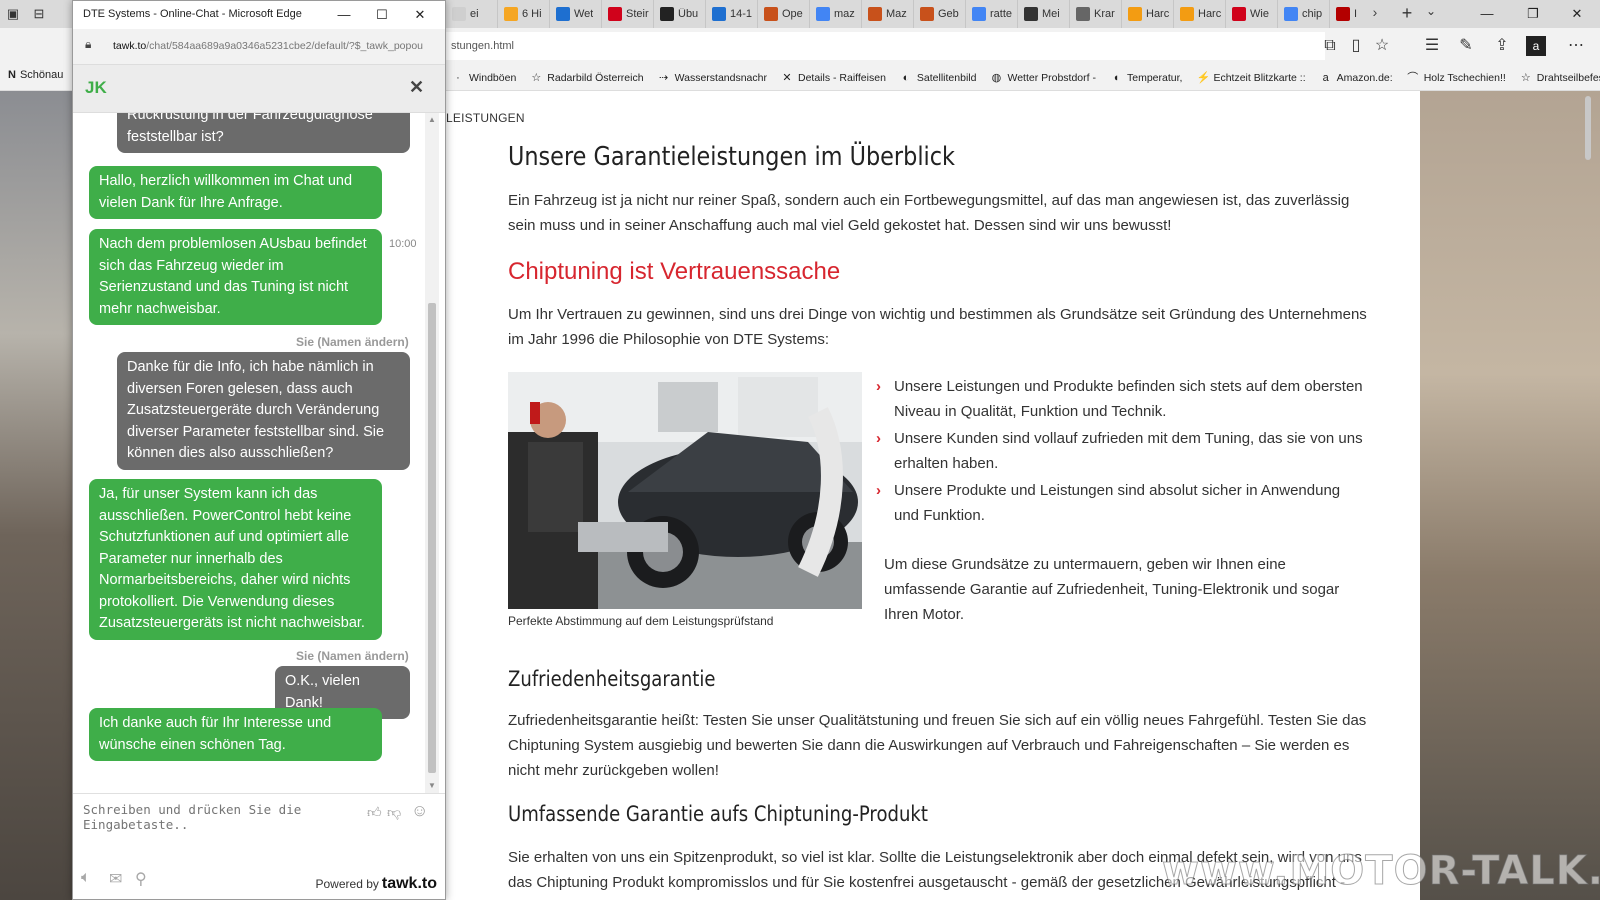  I want to click on minimize-button: —, so click(1487, 14).